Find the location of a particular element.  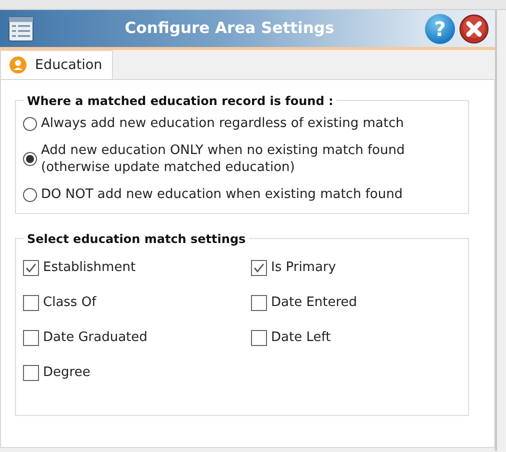

checkbox-label: Class Of is located at coordinates (69, 302).